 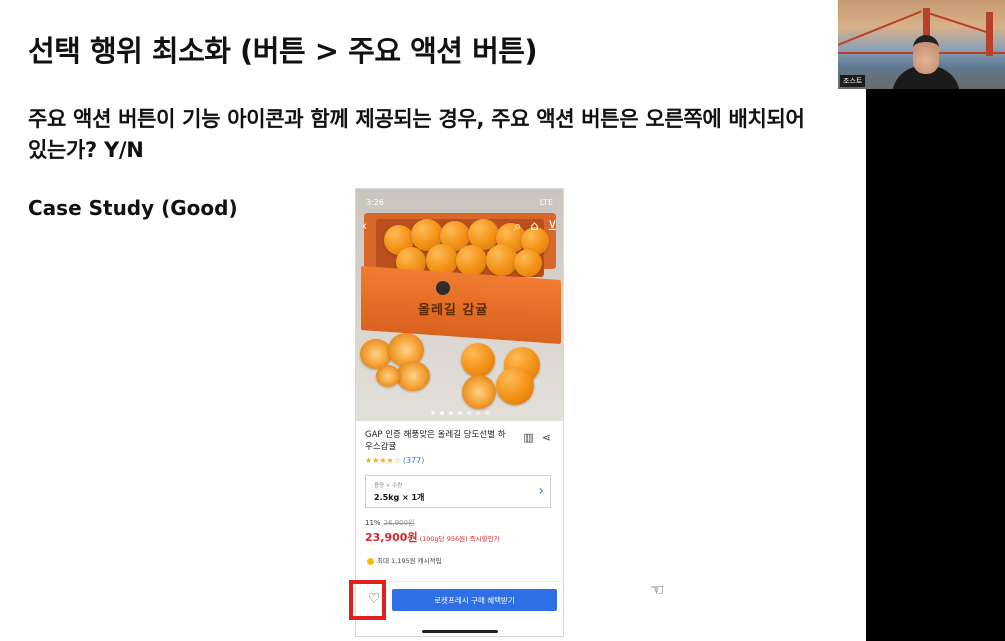 What do you see at coordinates (443, 288) in the screenshot?
I see `brand-badge` at bounding box center [443, 288].